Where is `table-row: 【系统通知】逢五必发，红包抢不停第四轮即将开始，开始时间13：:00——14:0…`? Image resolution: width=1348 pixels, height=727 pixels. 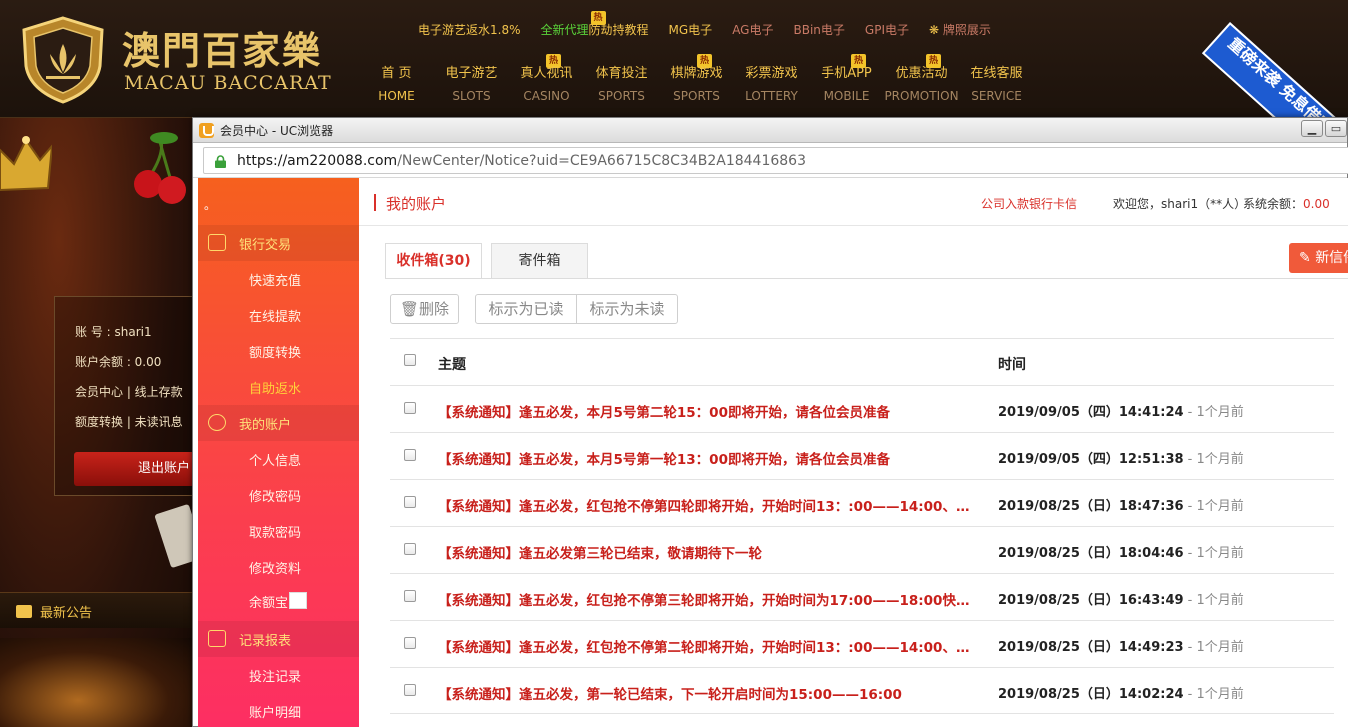 table-row: 【系统通知】逢五必发，红包抢不停第四轮即将开始，开始时间13：:00——14:0… is located at coordinates (862, 502).